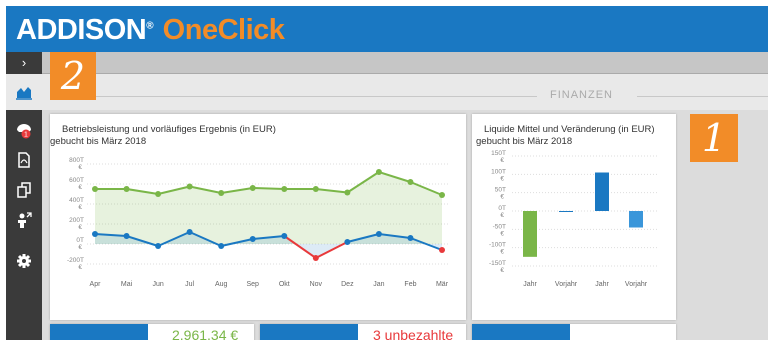  What do you see at coordinates (268, 188) in the screenshot?
I see `series-line-segment` at bounding box center [268, 188].